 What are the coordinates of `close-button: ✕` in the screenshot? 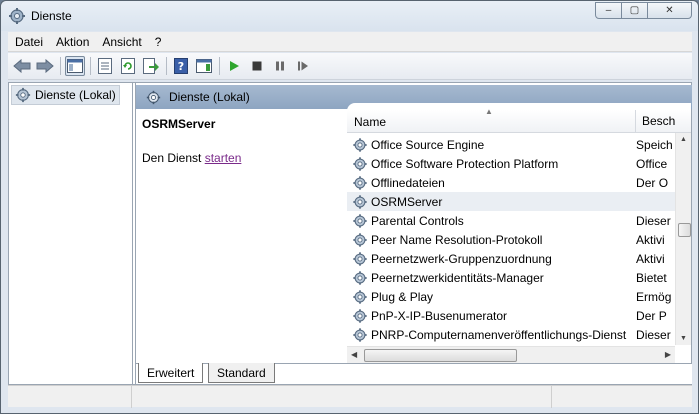 It's located at (669, 10).